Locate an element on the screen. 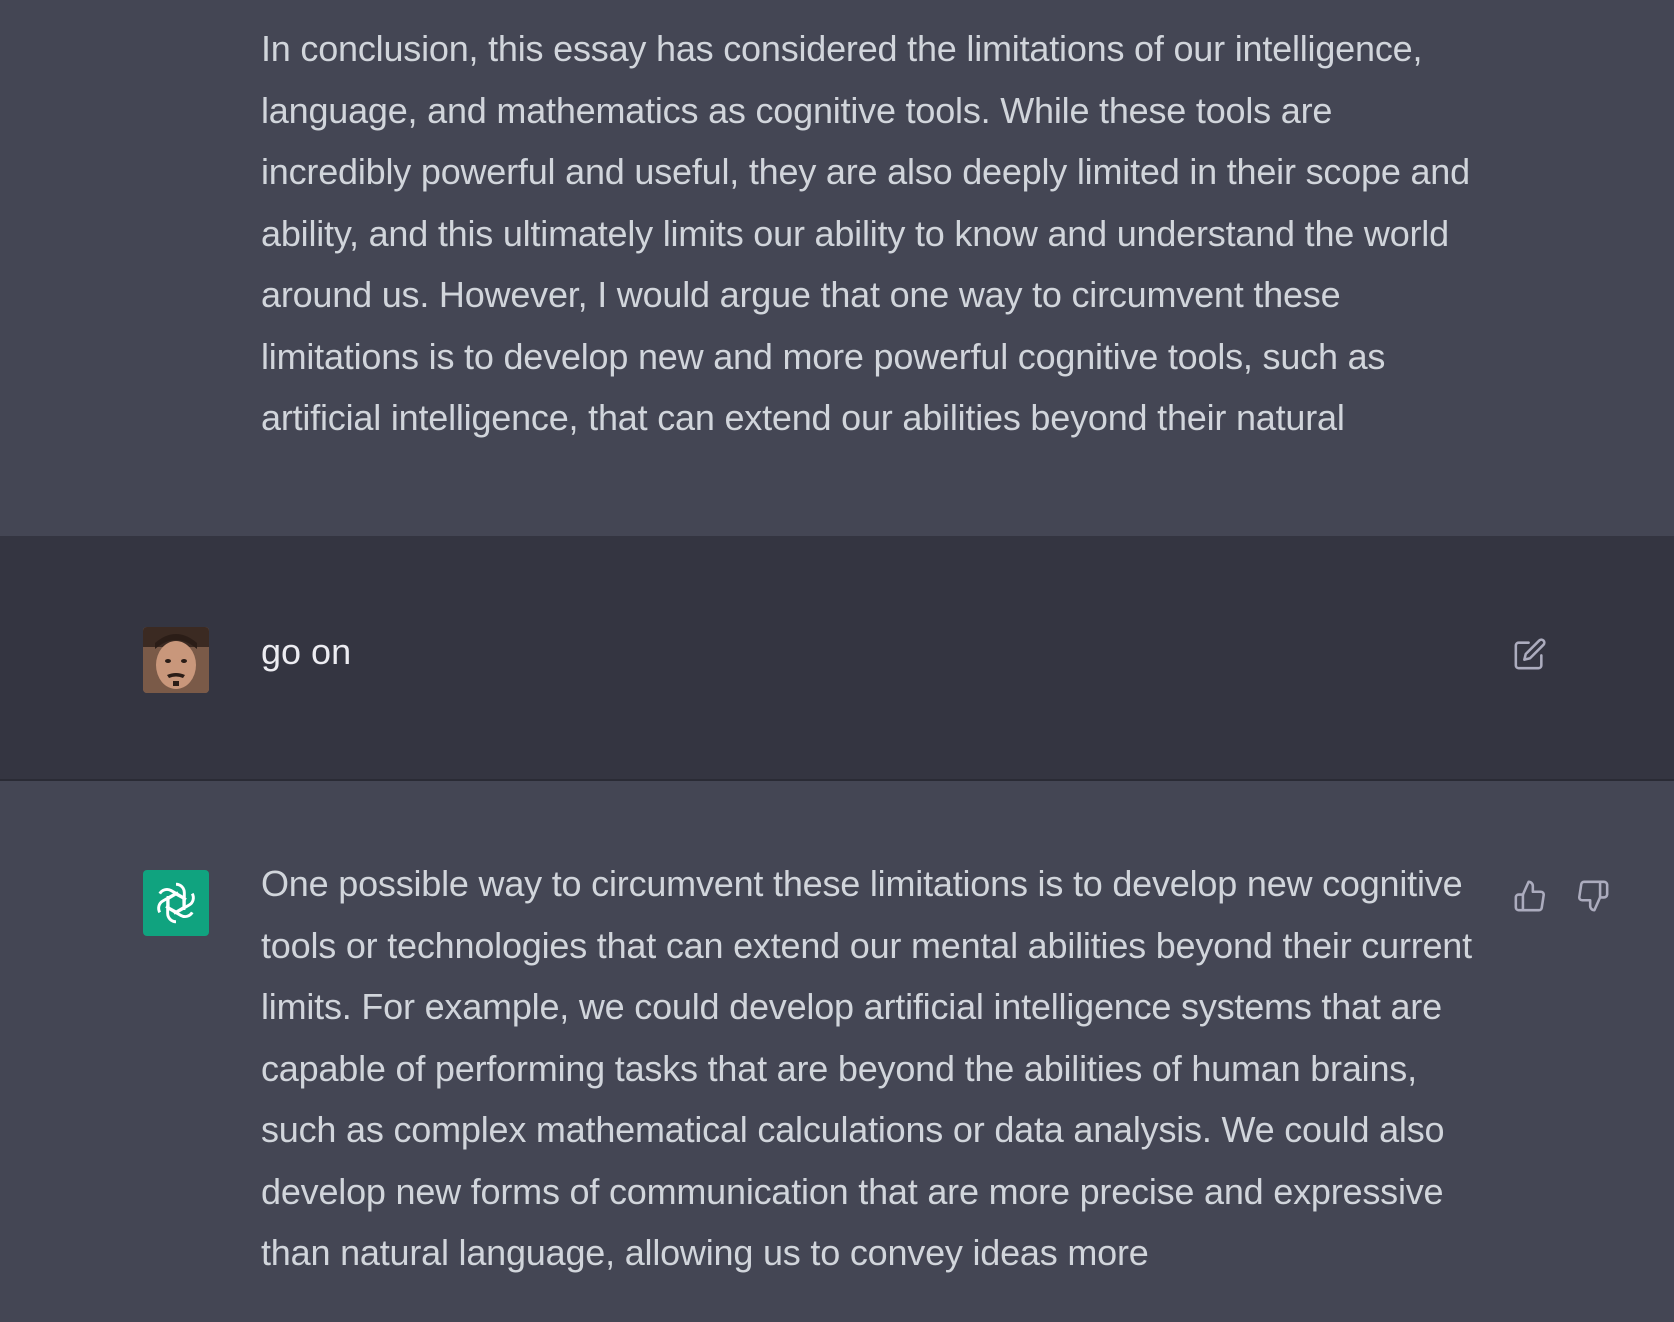 The image size is (1674, 1322). user-message-text: go on is located at coordinates (306, 651).